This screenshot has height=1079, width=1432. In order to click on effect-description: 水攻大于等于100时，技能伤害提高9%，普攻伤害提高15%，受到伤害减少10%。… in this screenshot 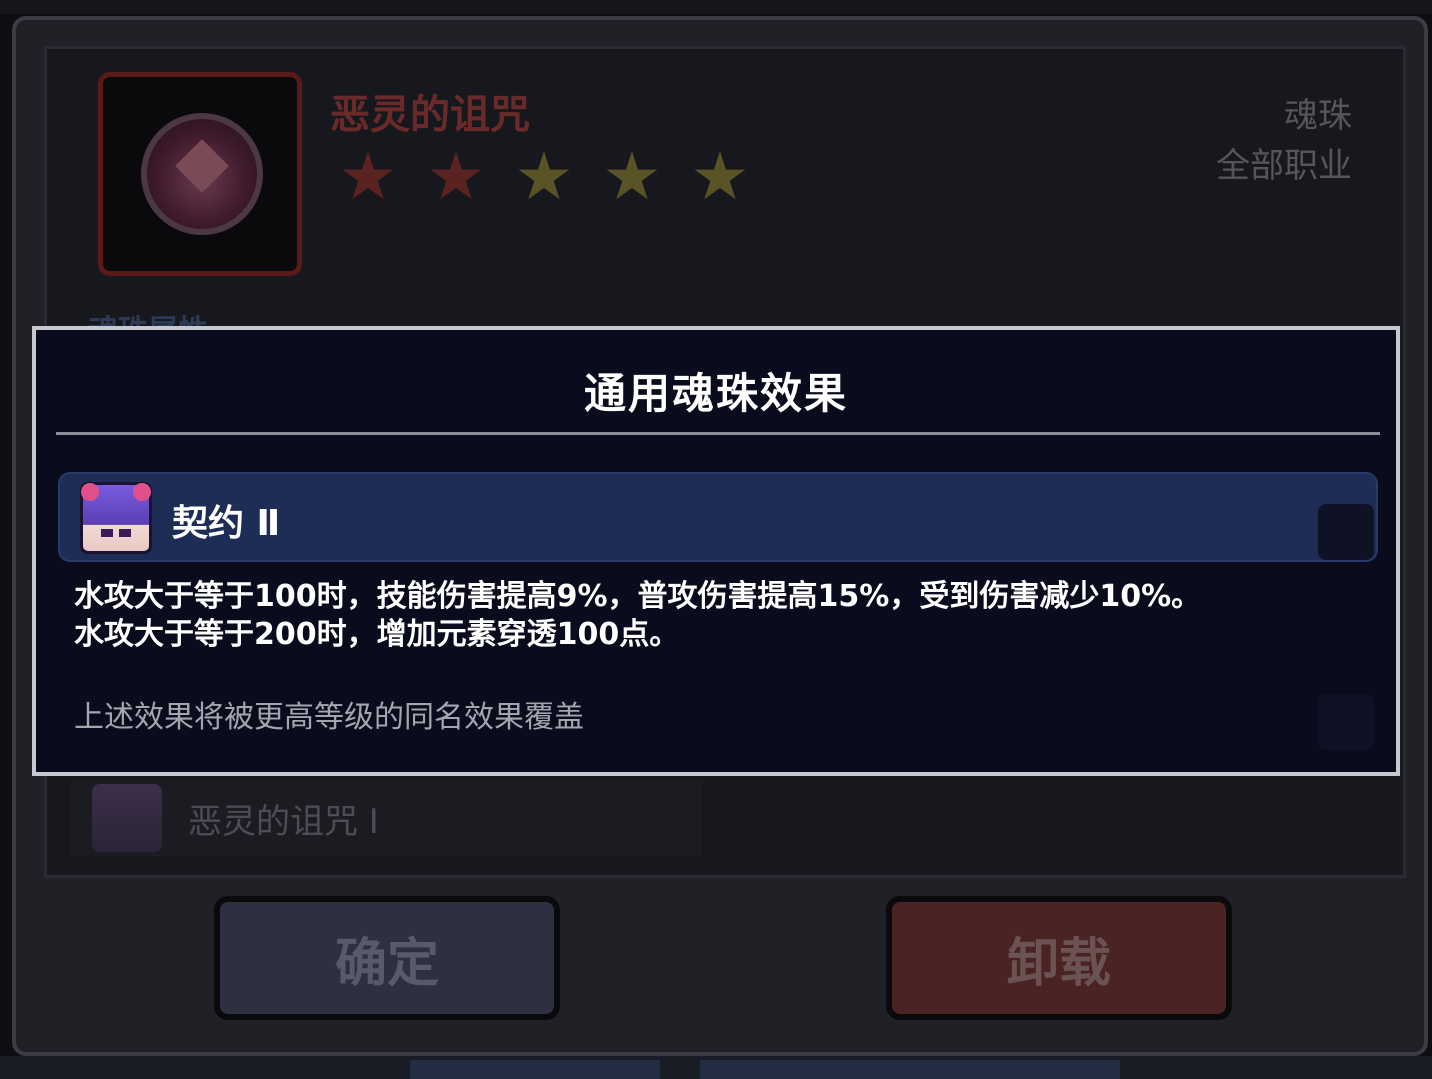, I will do `click(724, 616)`.